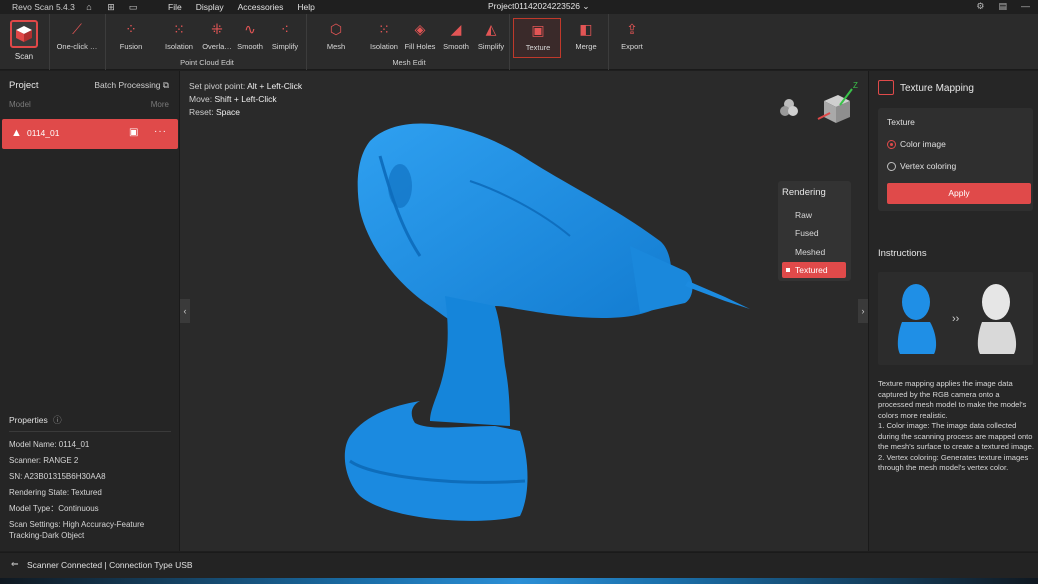 The width and height of the screenshot is (1038, 584). I want to click on export-group: ⇪ Export, so click(633, 42).